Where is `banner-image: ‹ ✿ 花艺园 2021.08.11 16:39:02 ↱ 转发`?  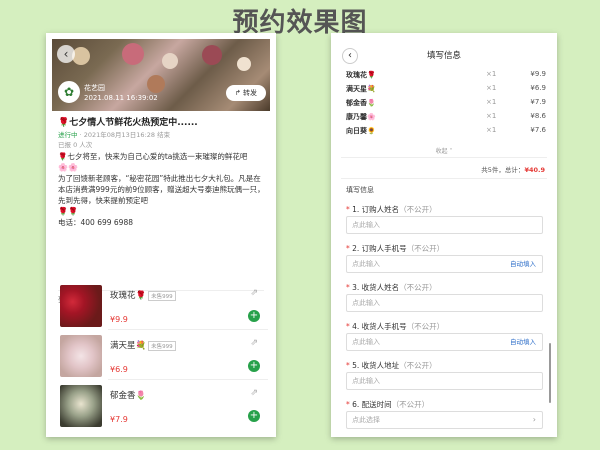 banner-image: ‹ ✿ 花艺园 2021.08.11 16:39:02 ↱ 转发 is located at coordinates (161, 75).